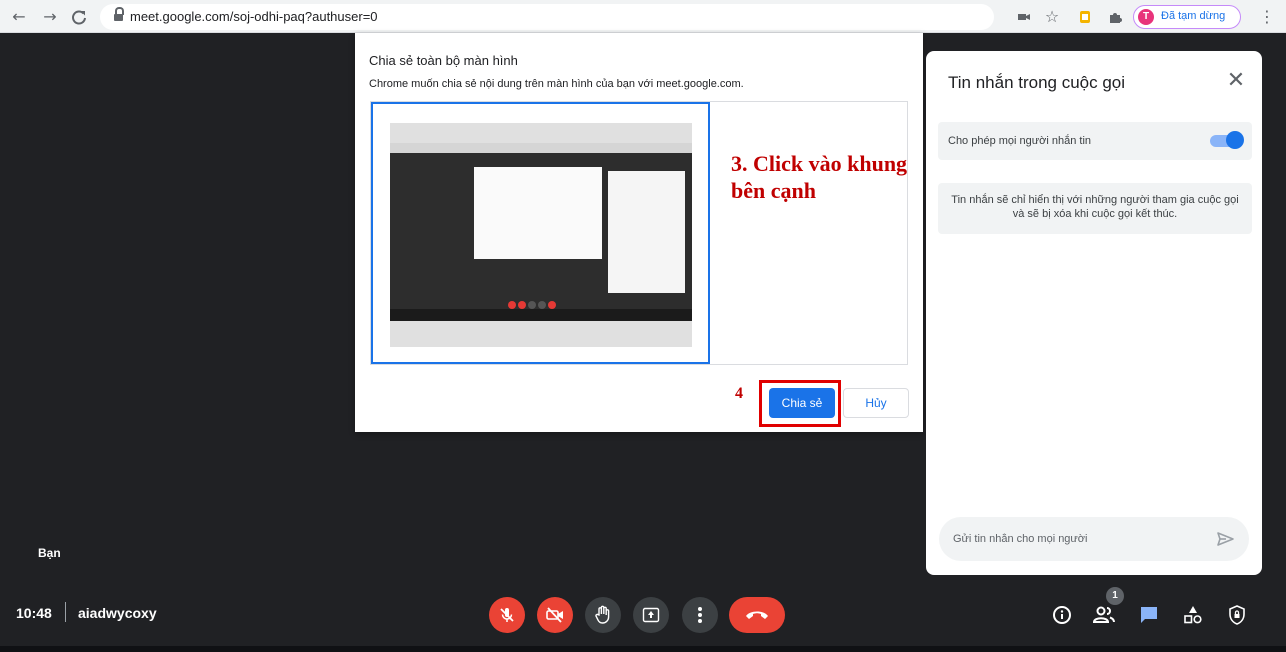 The height and width of the screenshot is (652, 1286). I want to click on camera-icon, so click(1024, 17).